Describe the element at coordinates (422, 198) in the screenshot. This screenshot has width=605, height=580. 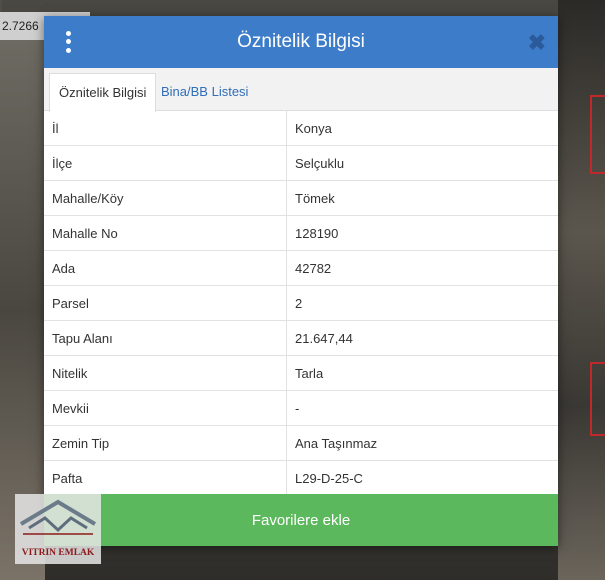
I see `attribute-value: Tömek` at that location.